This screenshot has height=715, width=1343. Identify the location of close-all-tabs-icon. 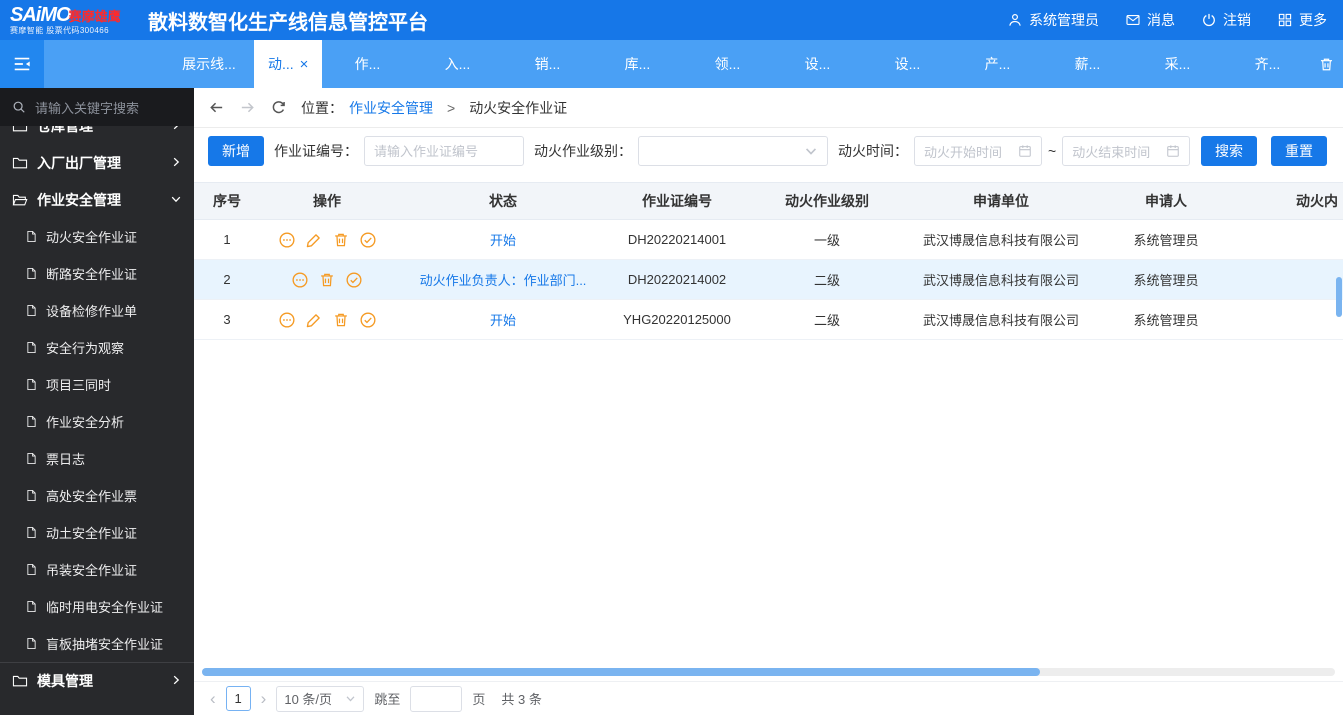
(1326, 64).